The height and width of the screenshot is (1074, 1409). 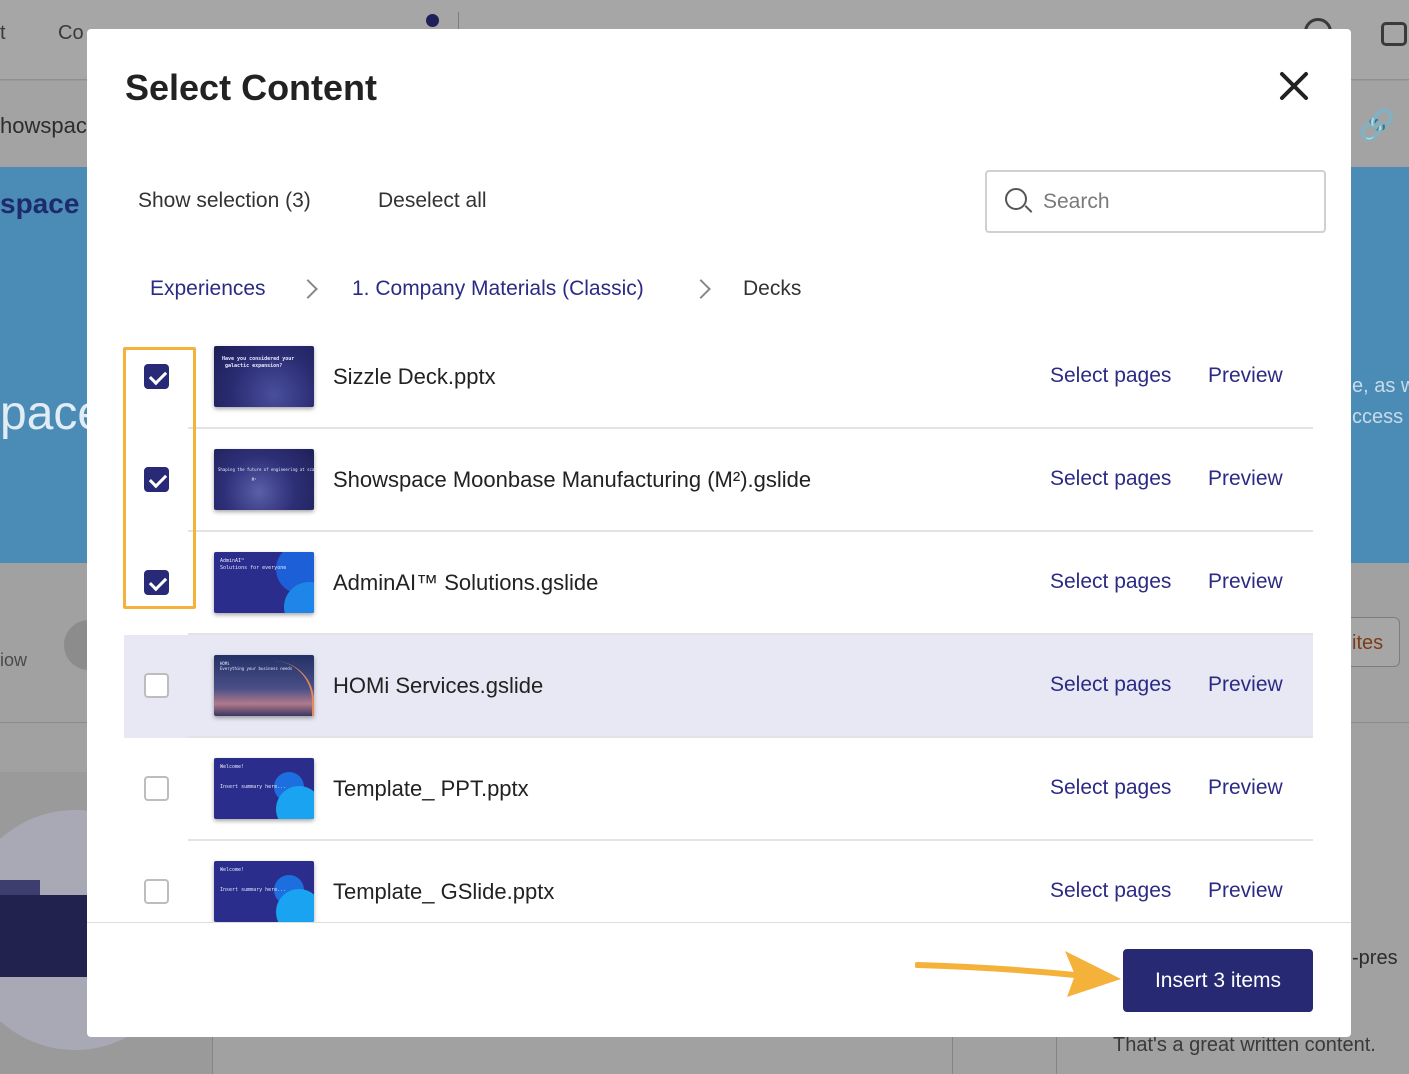 I want to click on file-name: Sizzle Deck.pptx, so click(x=414, y=376).